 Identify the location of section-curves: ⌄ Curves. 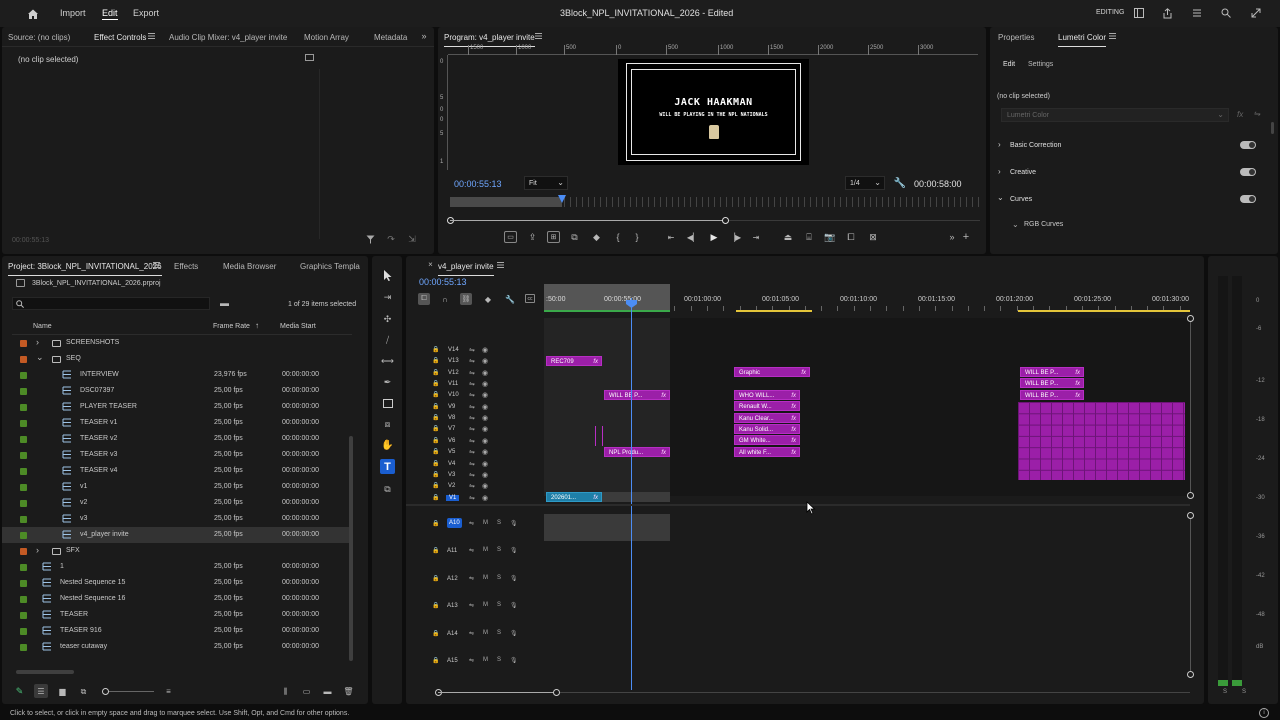
(1127, 199).